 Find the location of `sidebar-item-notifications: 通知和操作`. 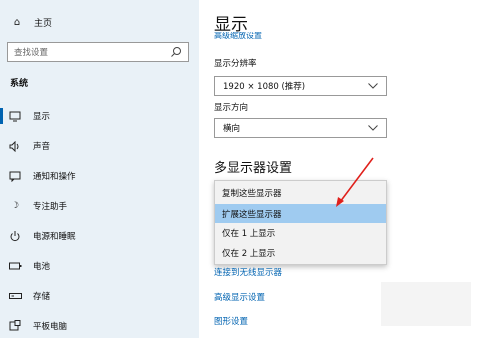

sidebar-item-notifications: 通知和操作 is located at coordinates (99, 176).